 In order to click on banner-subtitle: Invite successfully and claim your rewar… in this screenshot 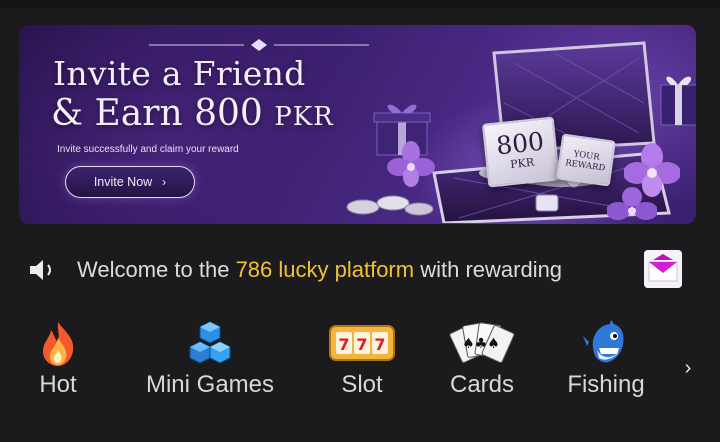, I will do `click(148, 149)`.